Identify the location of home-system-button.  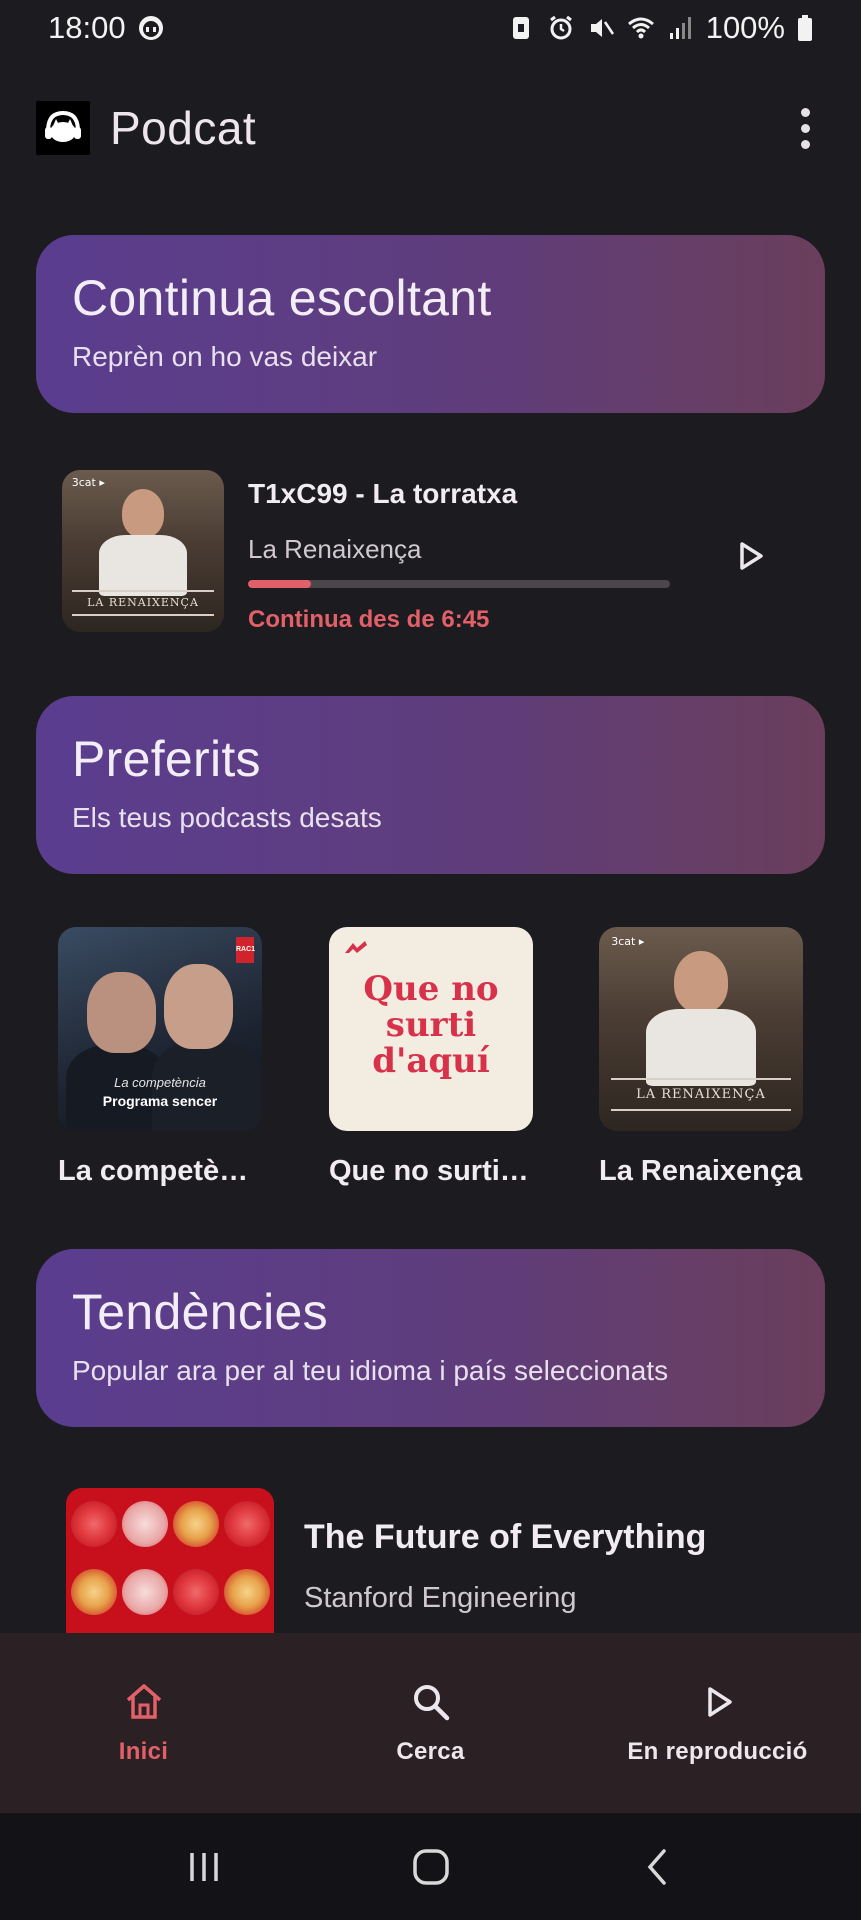
(431, 1867).